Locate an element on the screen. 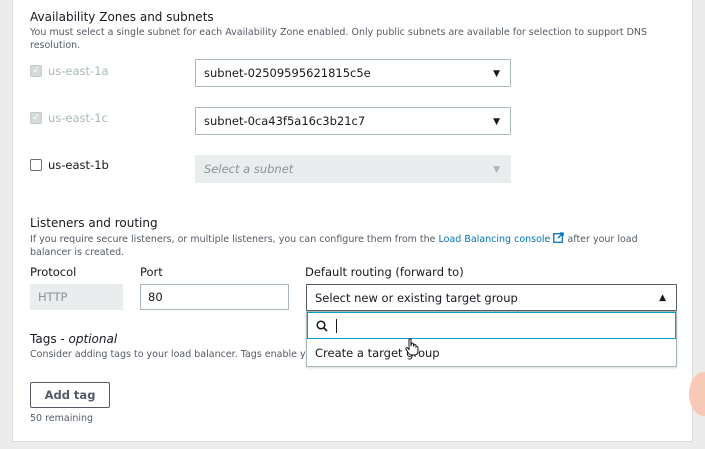  zone-label: us-east-1a is located at coordinates (78, 71).